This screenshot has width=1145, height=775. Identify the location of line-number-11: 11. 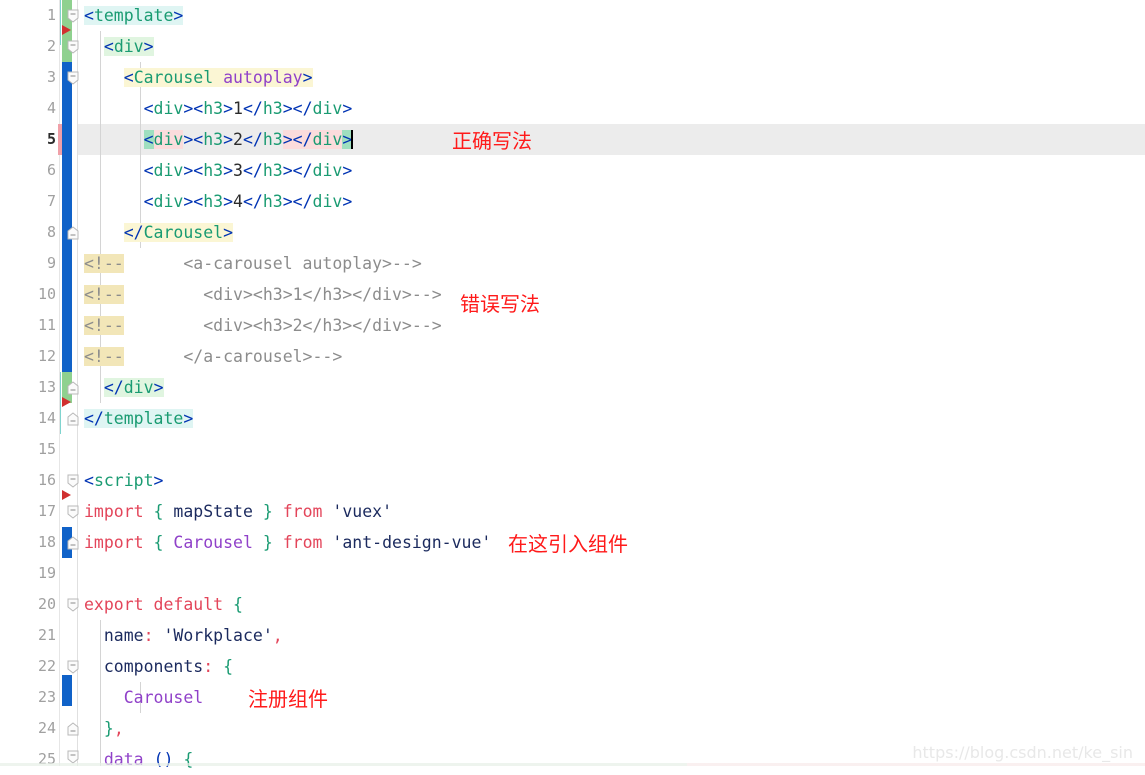
(28, 325).